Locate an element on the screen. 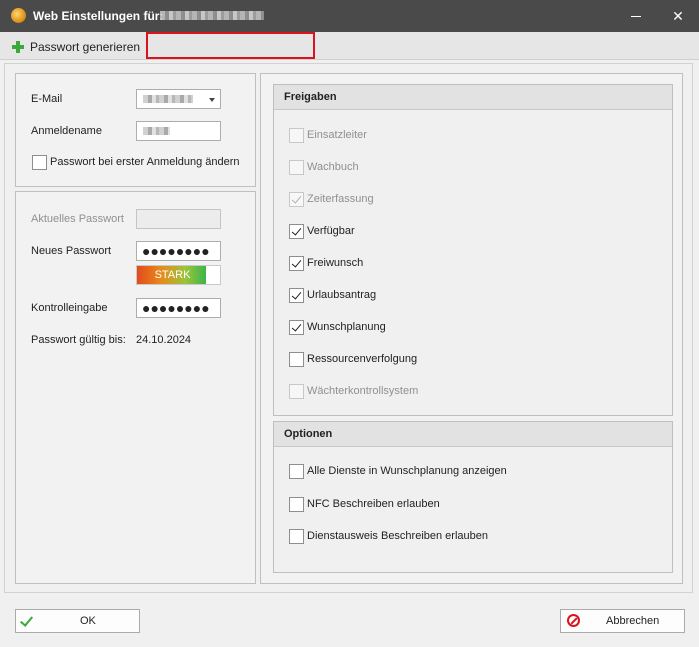 The image size is (699, 647). minimize-button is located at coordinates (636, 16).